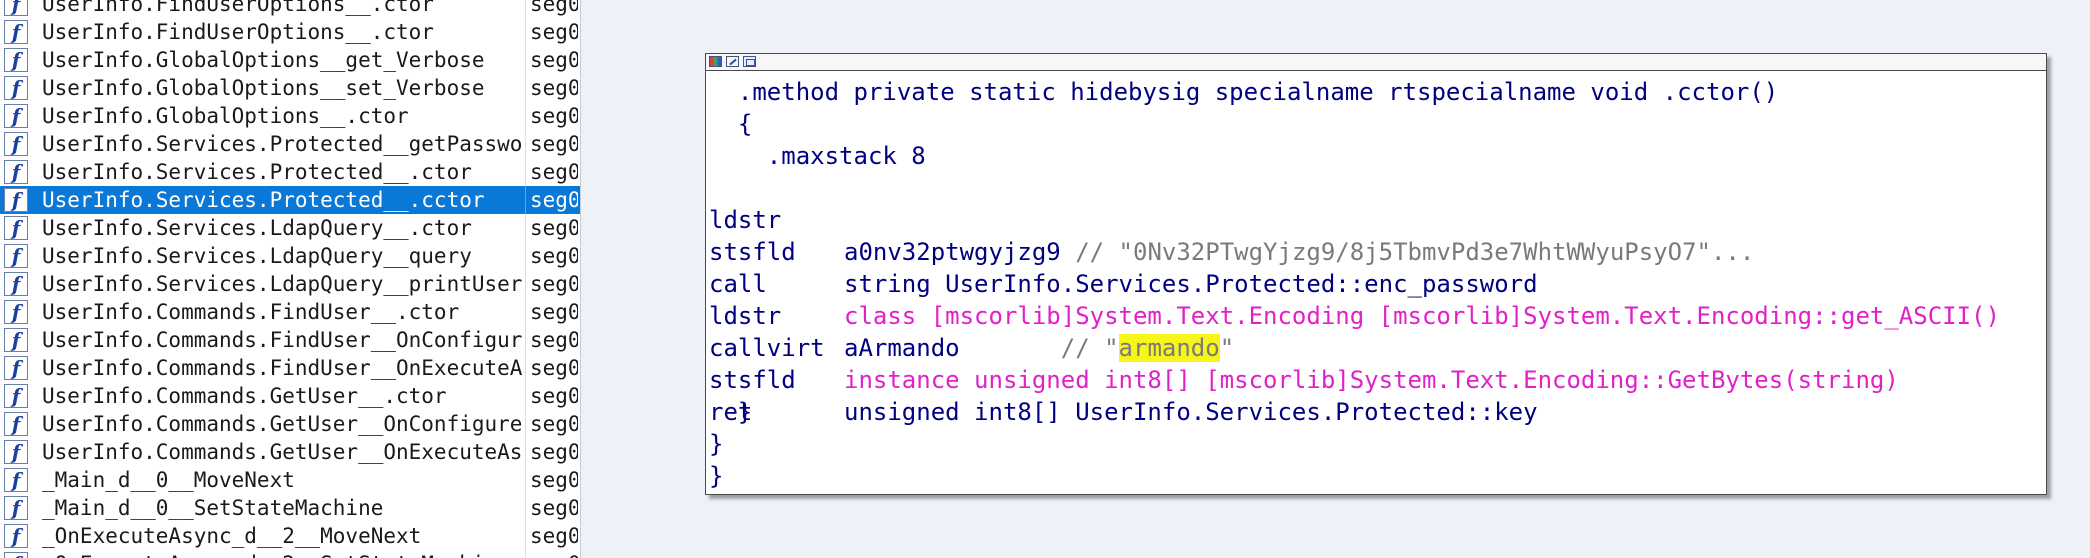 This screenshot has width=2090, height=558. I want to click on function-name: UserInfo.Commands.FindUser__.ctor, so click(251, 312).